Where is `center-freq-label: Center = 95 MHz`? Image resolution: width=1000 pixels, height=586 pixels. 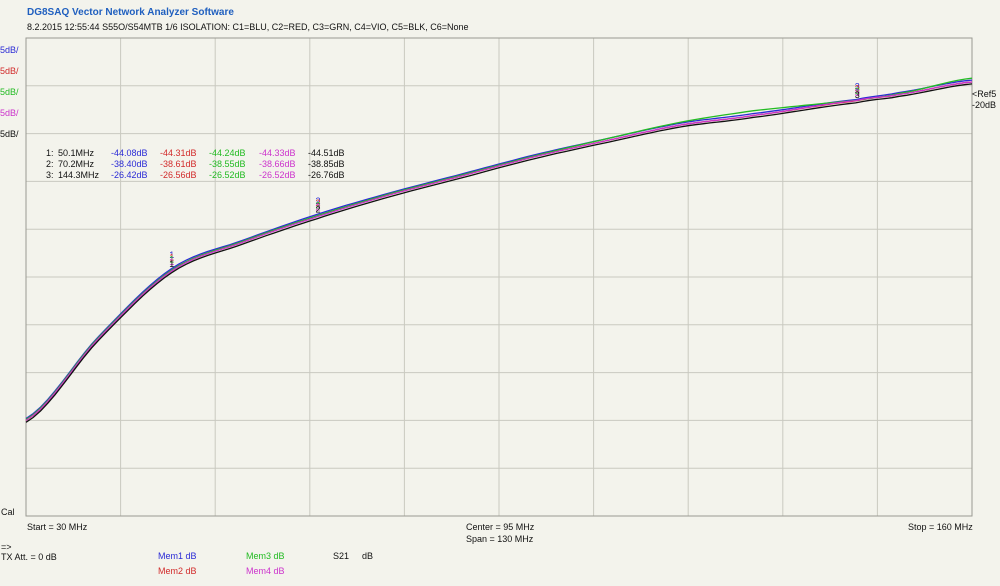 center-freq-label: Center = 95 MHz is located at coordinates (500, 527).